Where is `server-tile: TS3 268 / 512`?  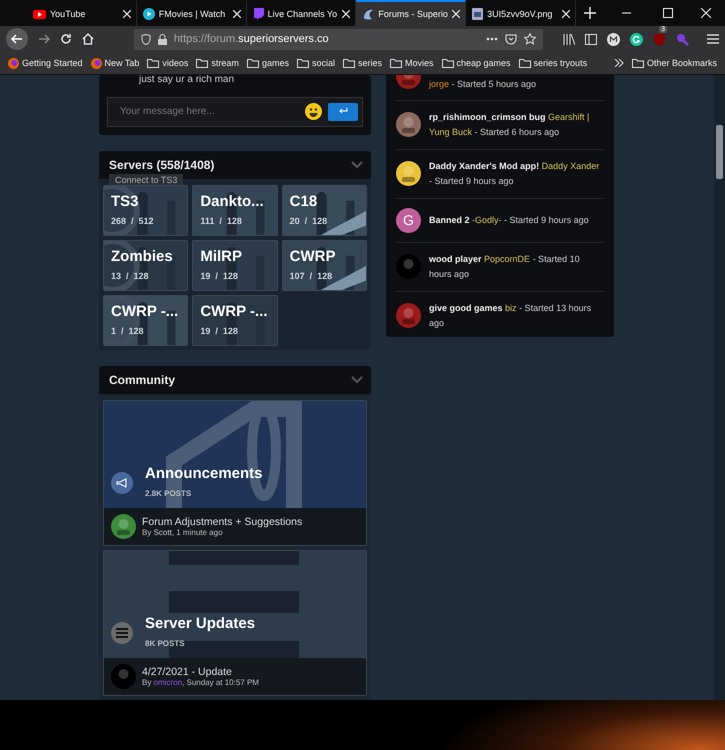 server-tile: TS3 268 / 512 is located at coordinates (145, 210).